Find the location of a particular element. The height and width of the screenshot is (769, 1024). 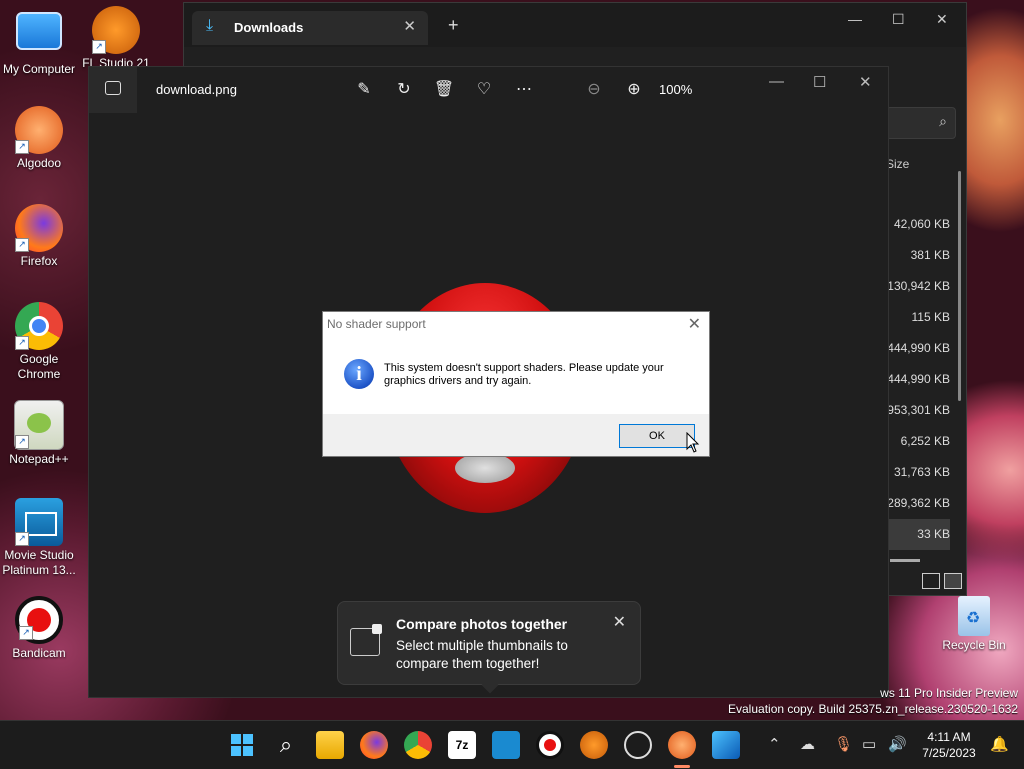

watermark-line1: ws 11 Pro Insider Preview is located at coordinates (949, 693).